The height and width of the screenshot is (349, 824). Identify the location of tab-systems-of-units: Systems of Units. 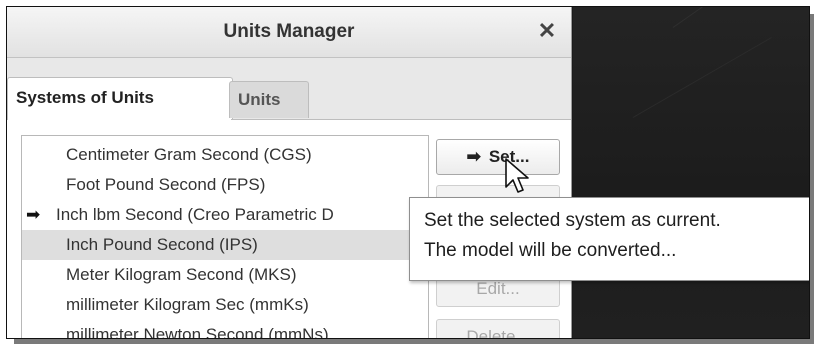
(120, 98).